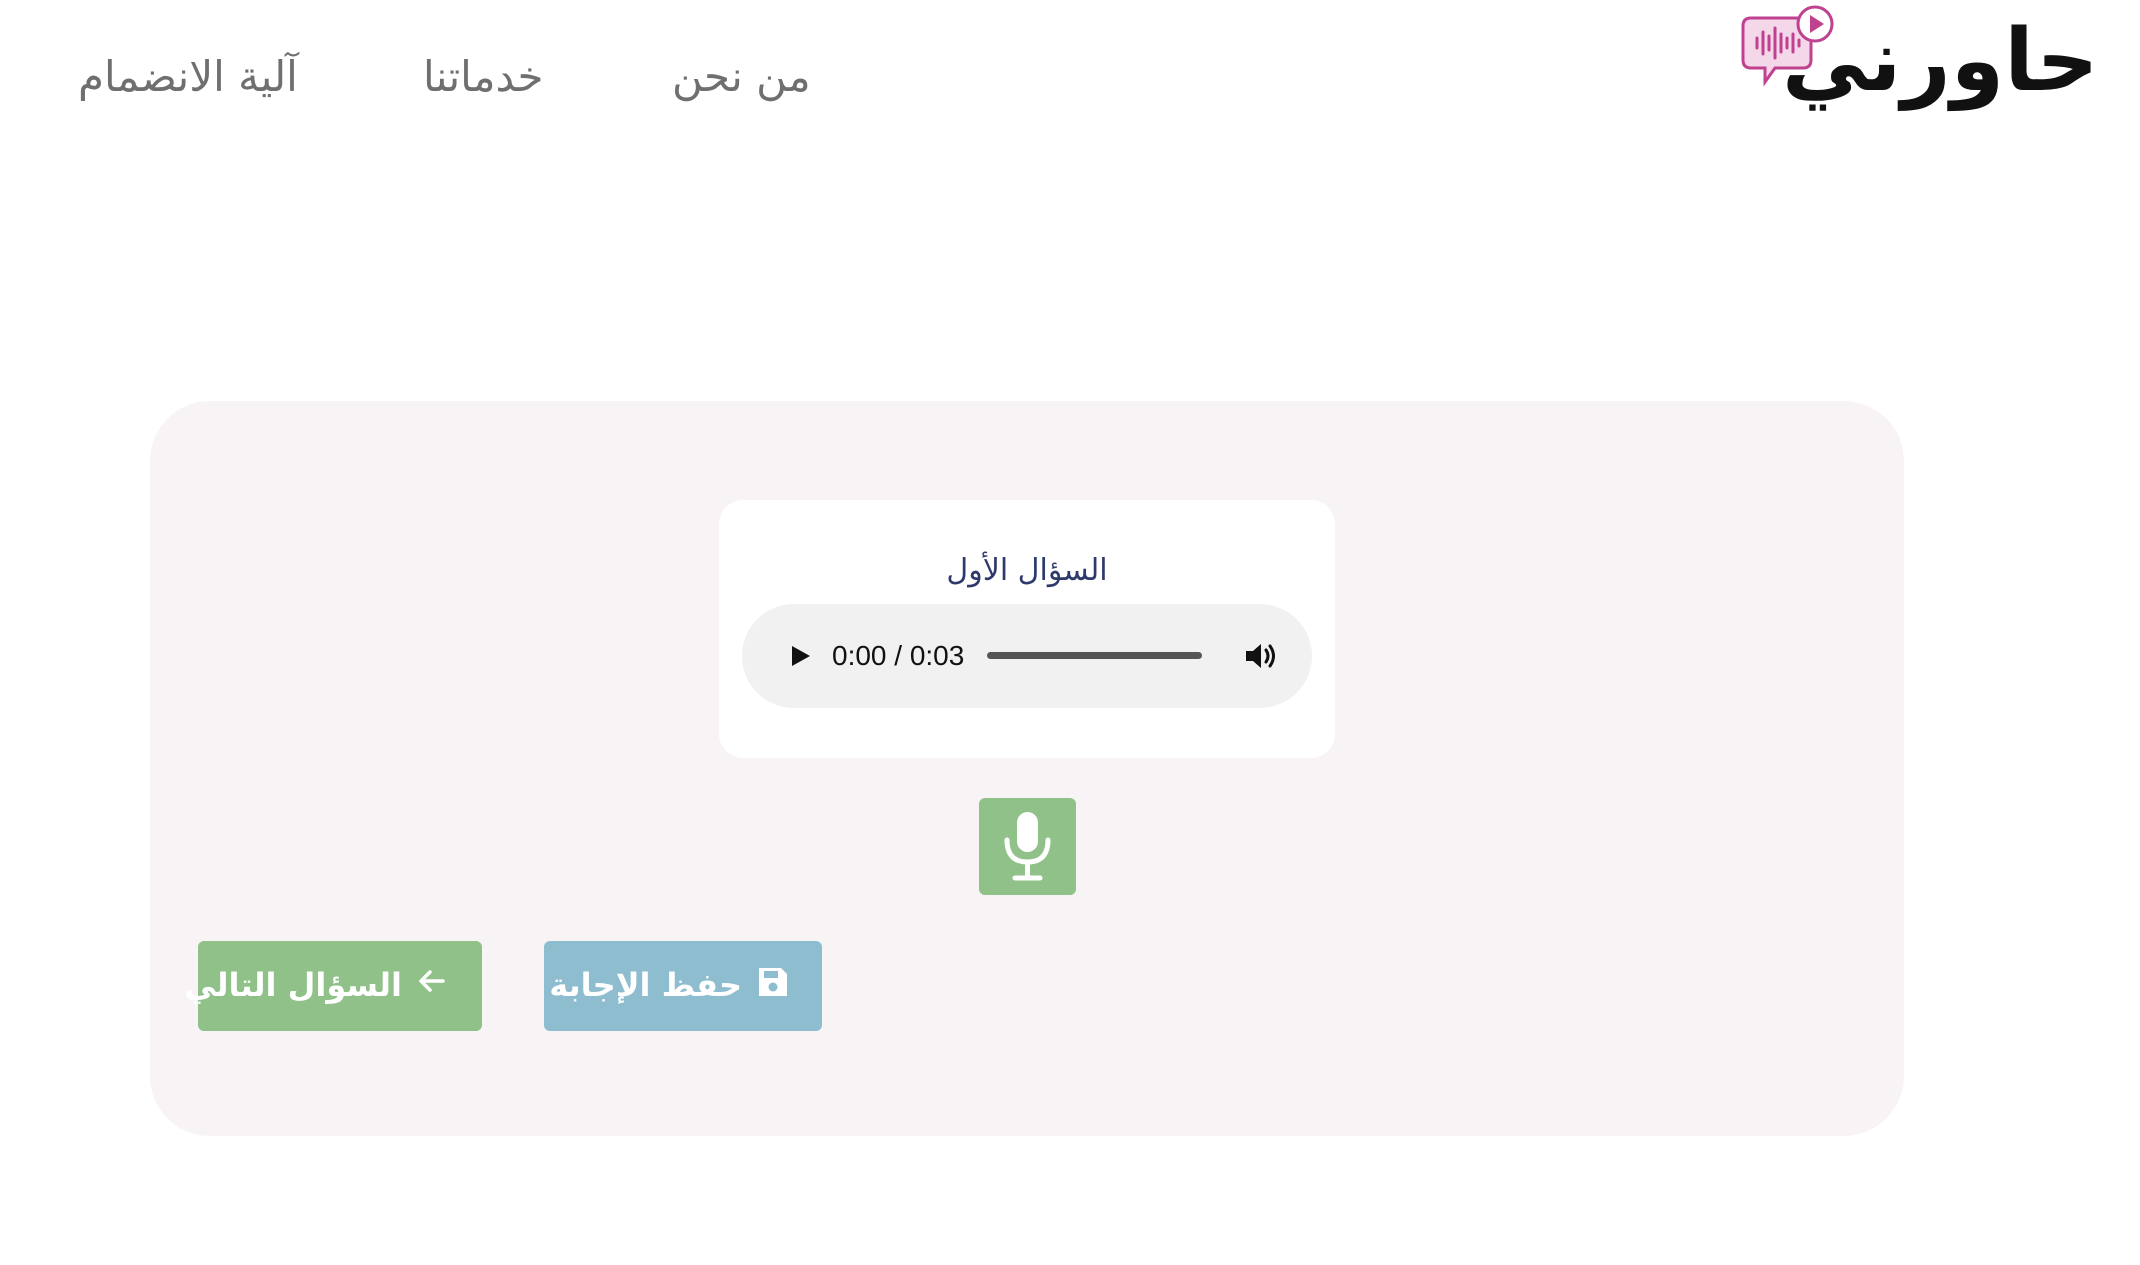 This screenshot has width=2140, height=1265. I want to click on question-title: السؤال الأول, so click(1027, 570).